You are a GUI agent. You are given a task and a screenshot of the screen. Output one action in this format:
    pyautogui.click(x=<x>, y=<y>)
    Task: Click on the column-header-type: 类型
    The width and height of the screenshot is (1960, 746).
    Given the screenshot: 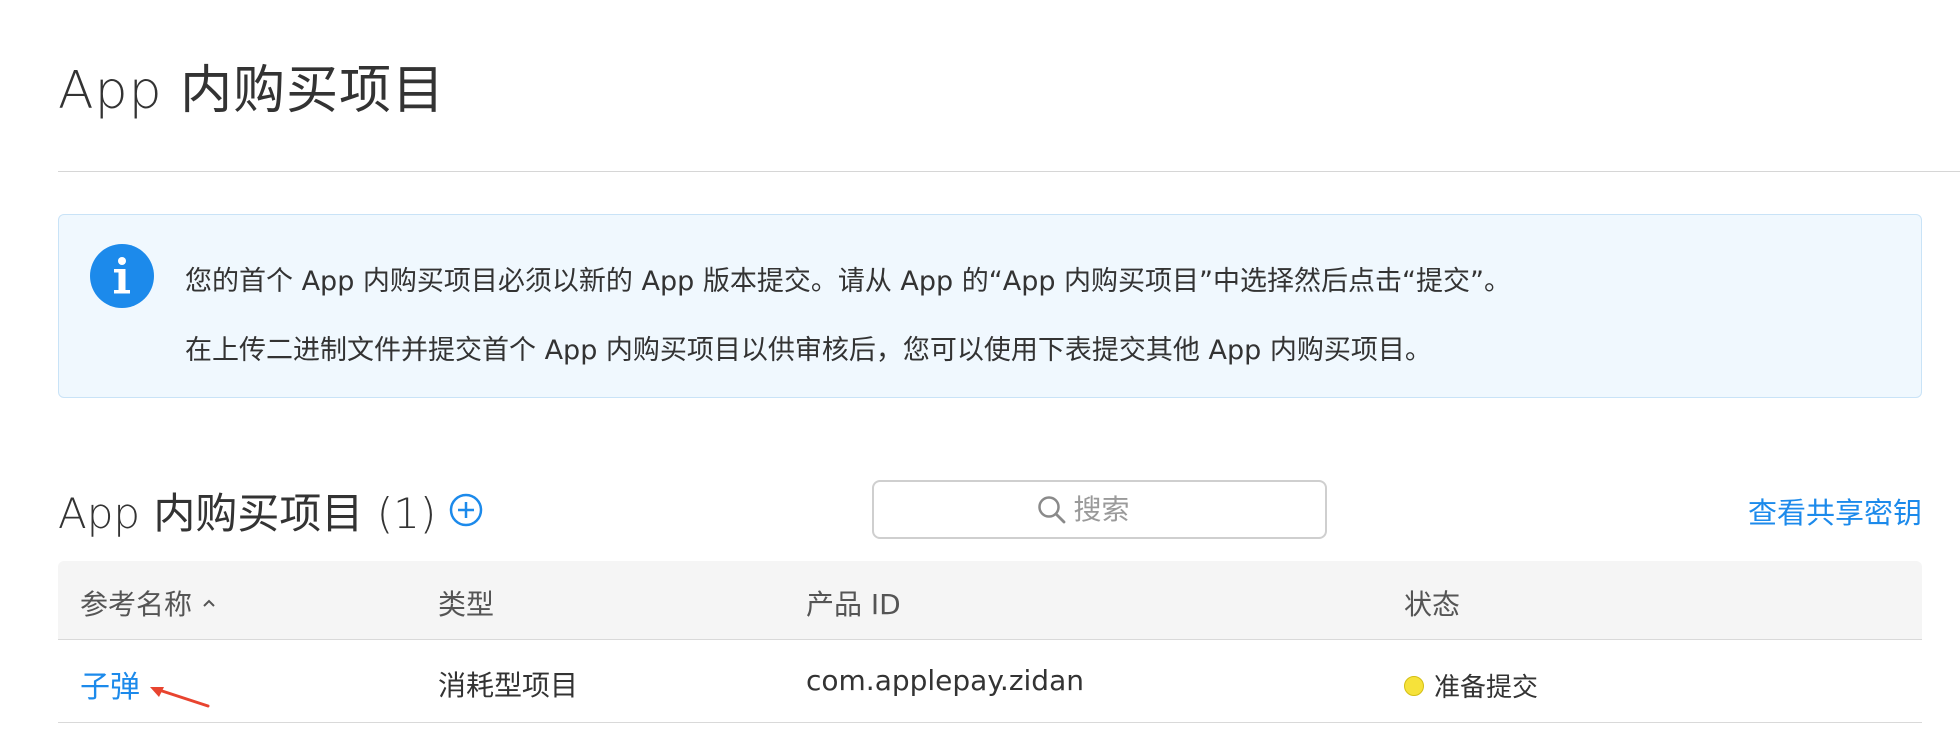 What is the action you would take?
    pyautogui.click(x=466, y=603)
    